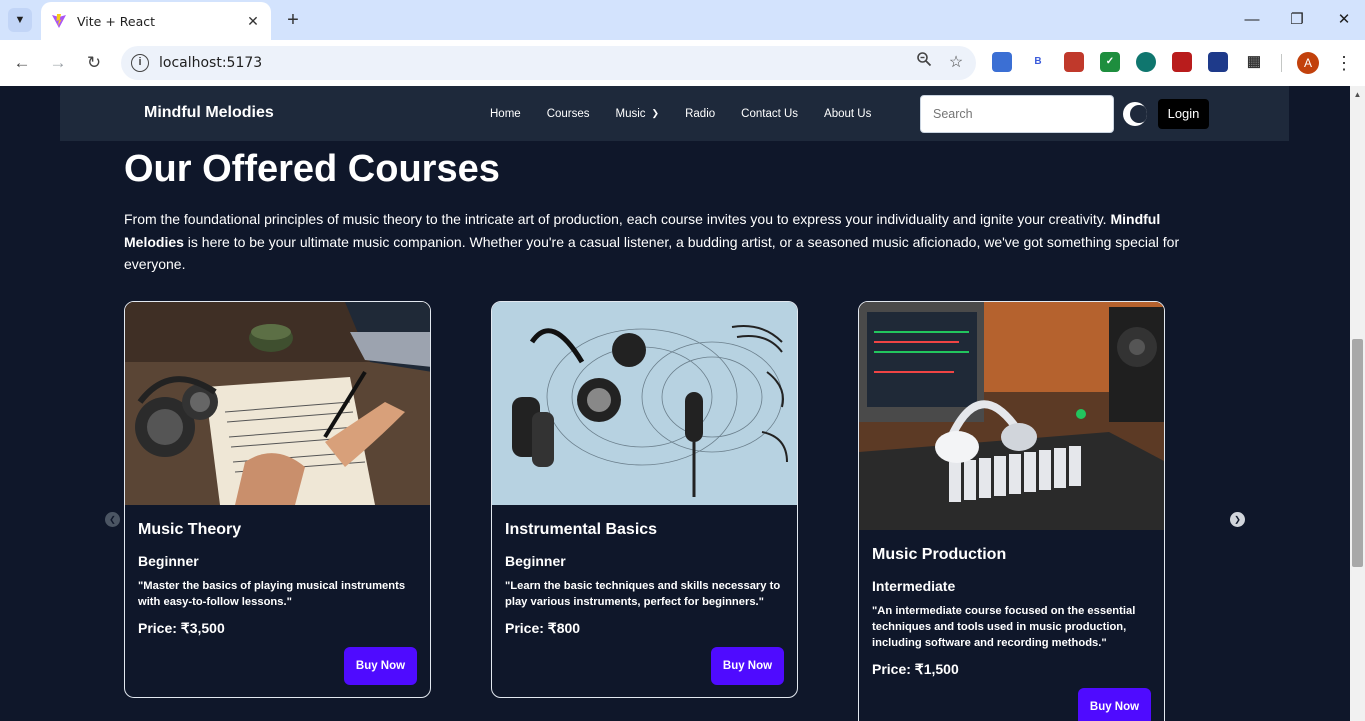  Describe the element at coordinates (277, 403) in the screenshot. I see `course-image-sheet-music` at that location.